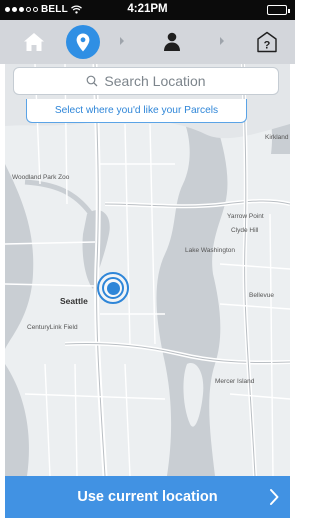 The height and width of the screenshot is (518, 320). What do you see at coordinates (277, 137) in the screenshot?
I see `map-label-kirkland: Kirkland` at bounding box center [277, 137].